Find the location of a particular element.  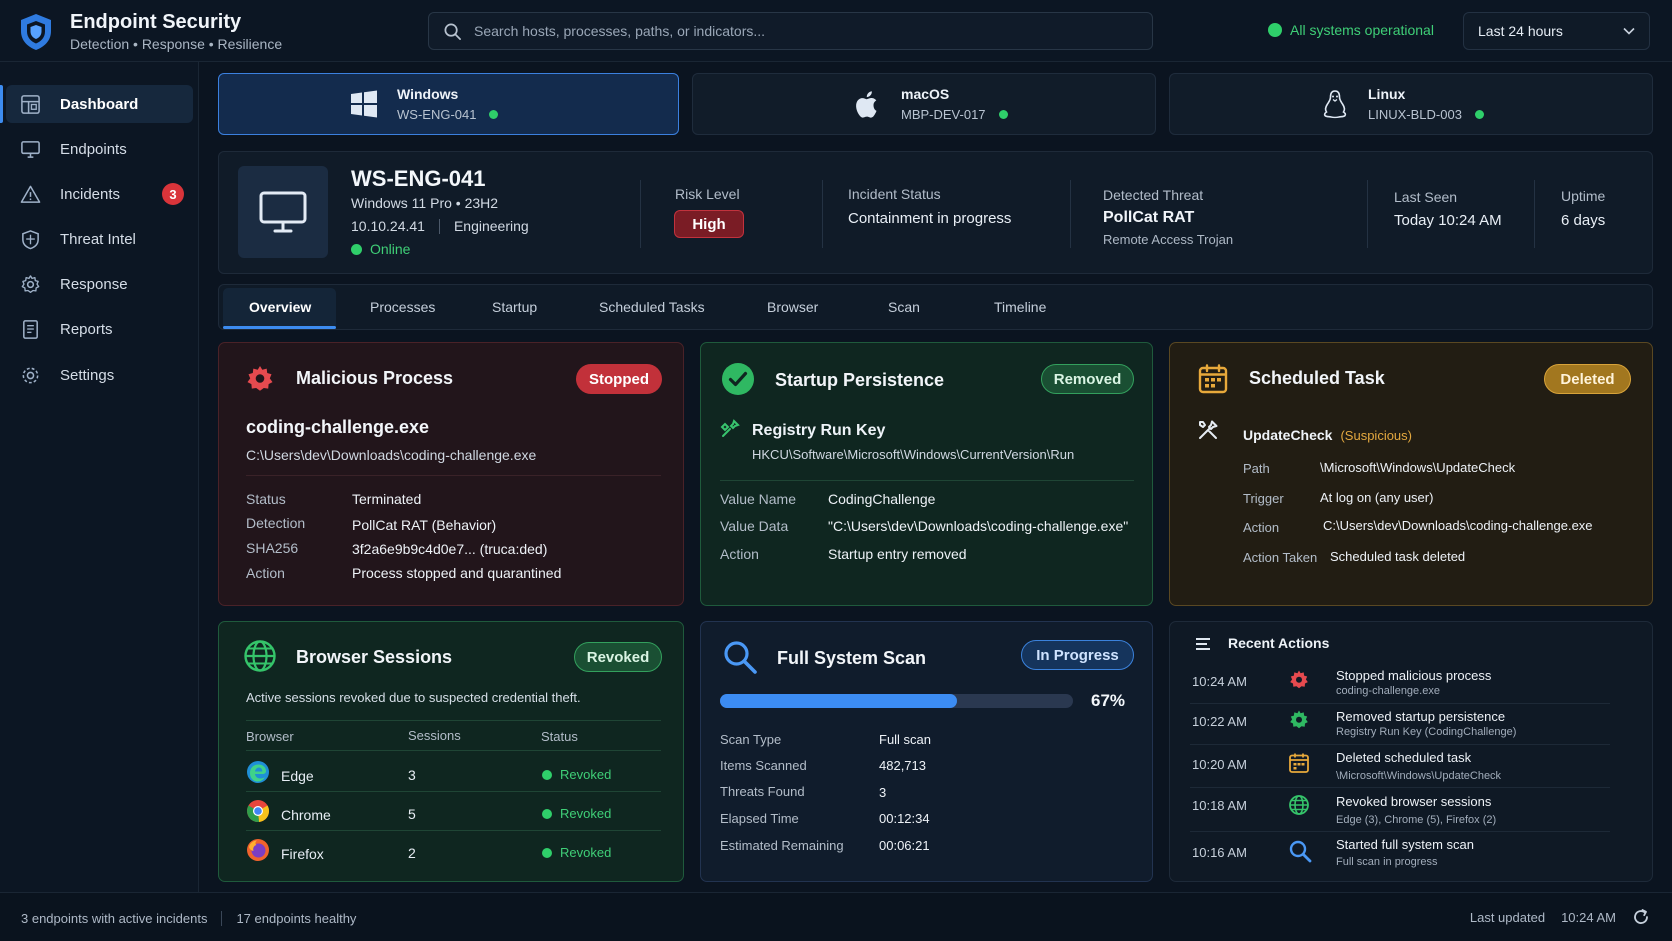

sidebar-item-label: Threat Intel is located at coordinates (98, 239).